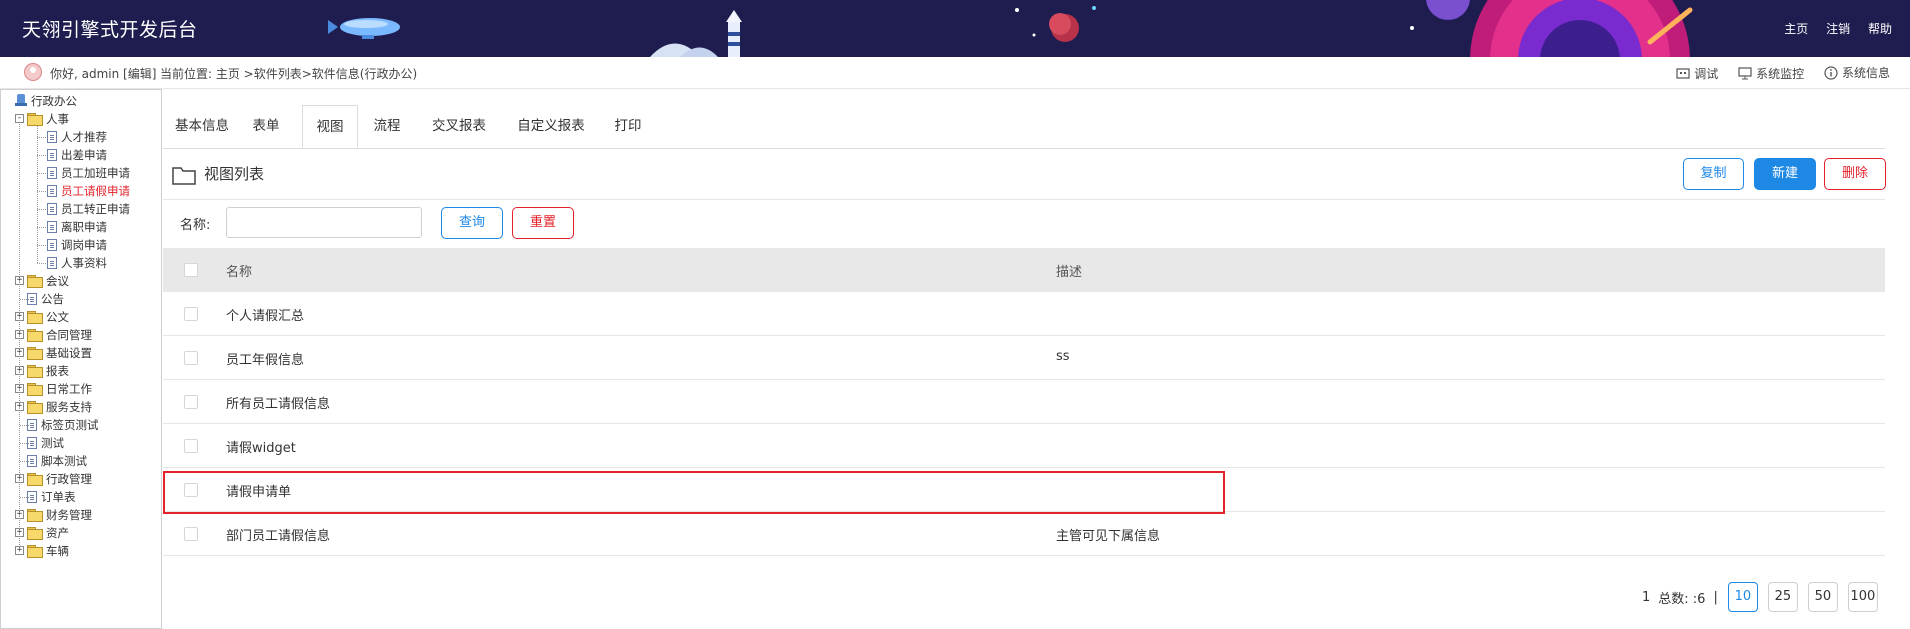 The width and height of the screenshot is (1910, 629). I want to click on header-description: 描述, so click(1069, 272).